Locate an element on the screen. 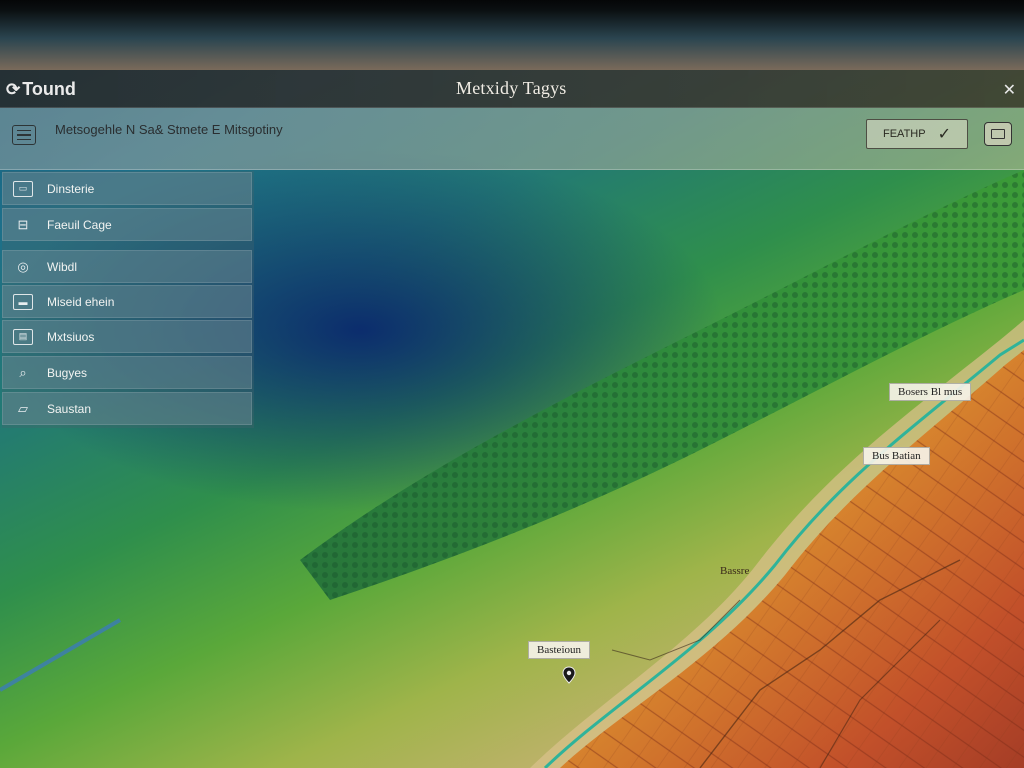  sidebar-item-bugyes: ⌕ Bugyes is located at coordinates (127, 372).